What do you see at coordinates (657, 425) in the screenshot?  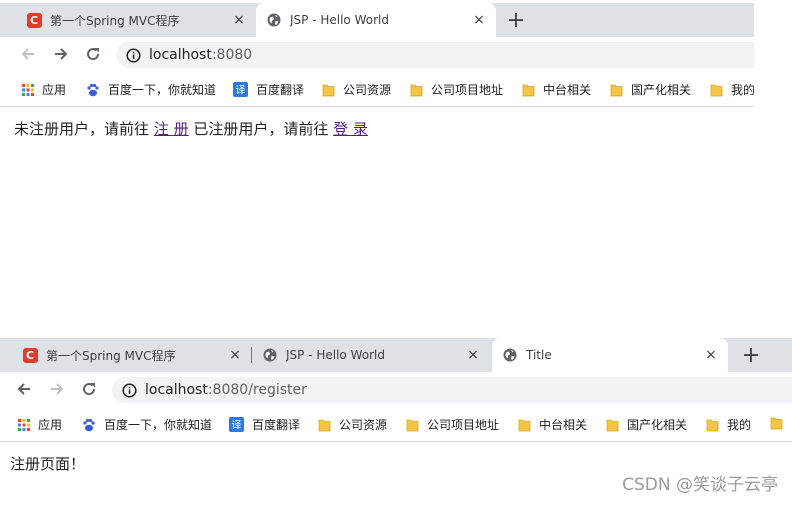 I see `bookmark-label: 国产化相关` at bounding box center [657, 425].